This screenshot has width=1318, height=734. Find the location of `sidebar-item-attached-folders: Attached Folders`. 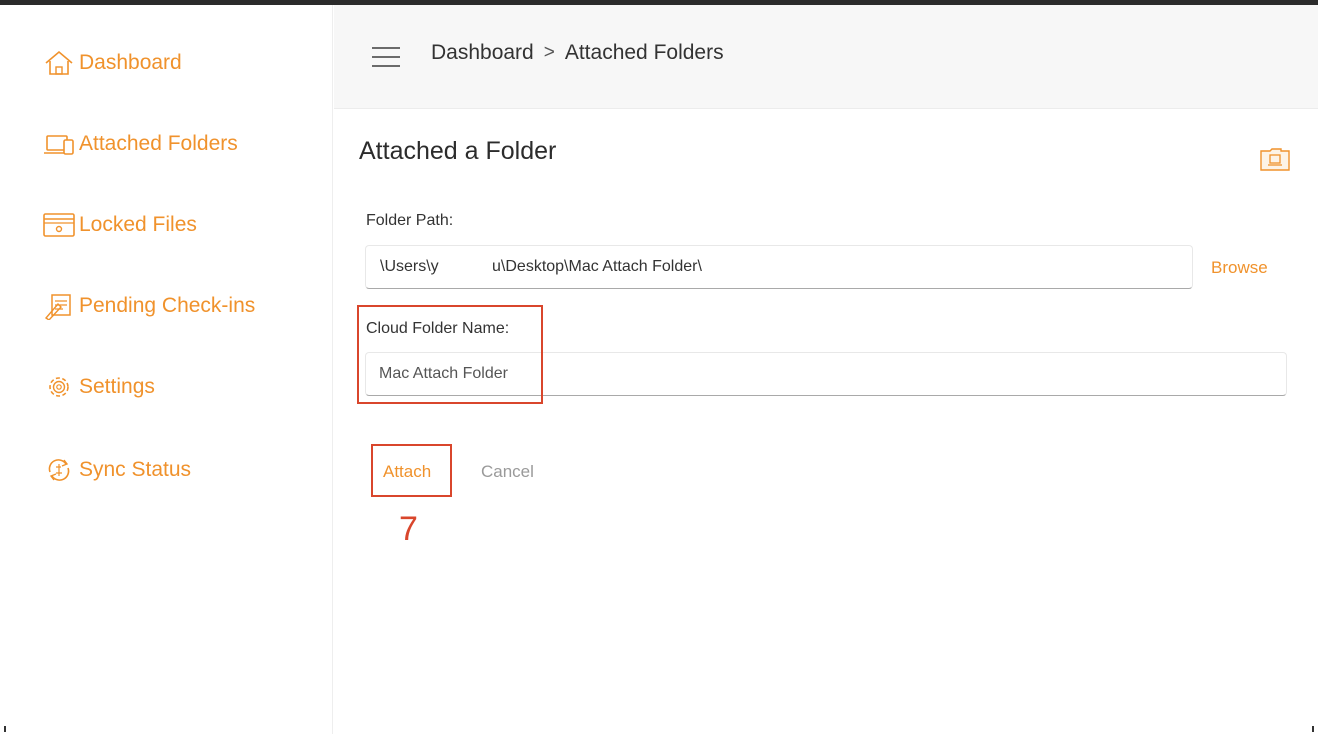

sidebar-item-attached-folders: Attached Folders is located at coordinates (140, 144).